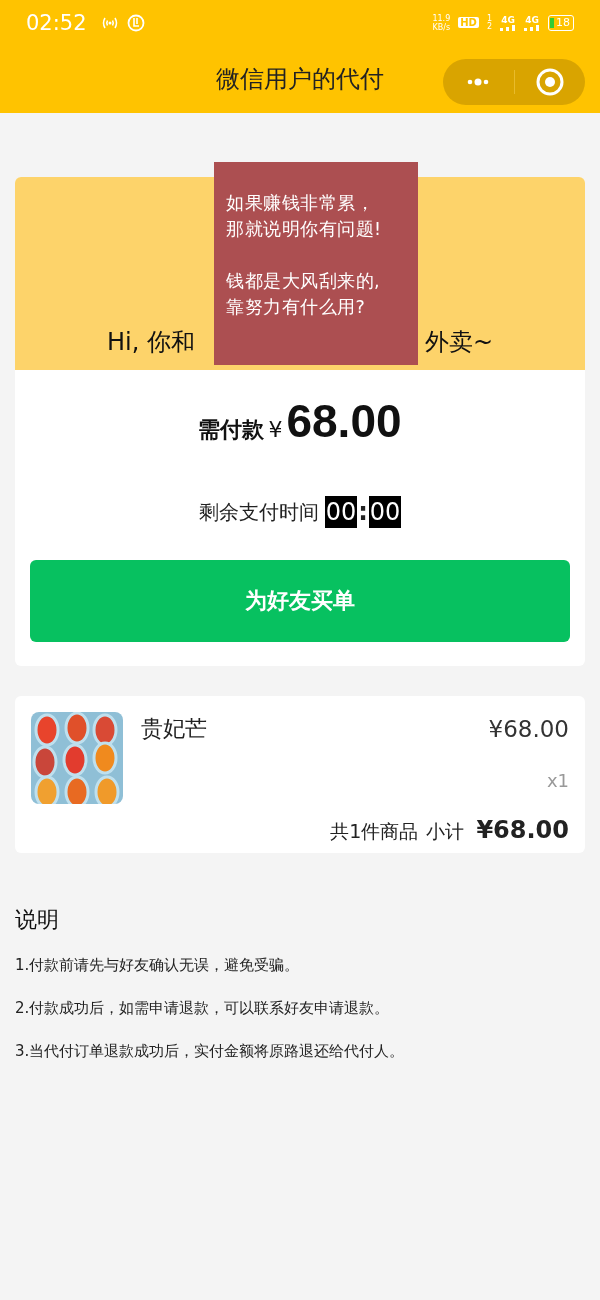  I want to click on timer-seconds: 00, so click(385, 512).